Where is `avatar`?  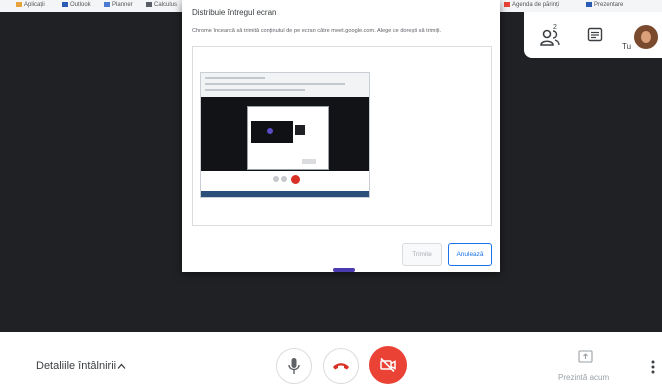
avatar is located at coordinates (646, 37).